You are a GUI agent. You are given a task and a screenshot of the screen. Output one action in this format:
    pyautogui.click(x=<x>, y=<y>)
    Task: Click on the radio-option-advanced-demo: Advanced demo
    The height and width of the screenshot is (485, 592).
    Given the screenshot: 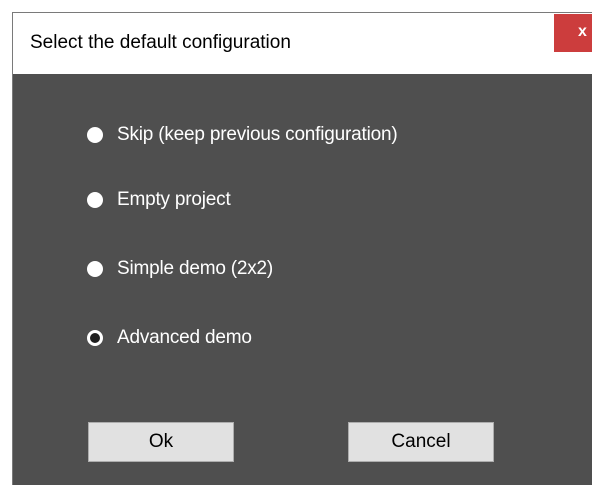 What is the action you would take?
    pyautogui.click(x=169, y=338)
    